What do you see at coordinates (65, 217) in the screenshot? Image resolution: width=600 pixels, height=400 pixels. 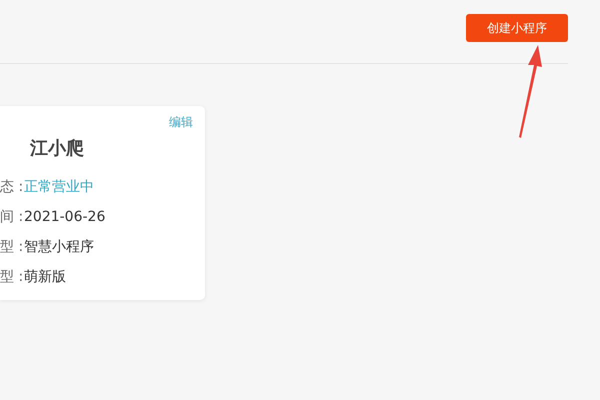 I see `field-value: 2021-06-26` at bounding box center [65, 217].